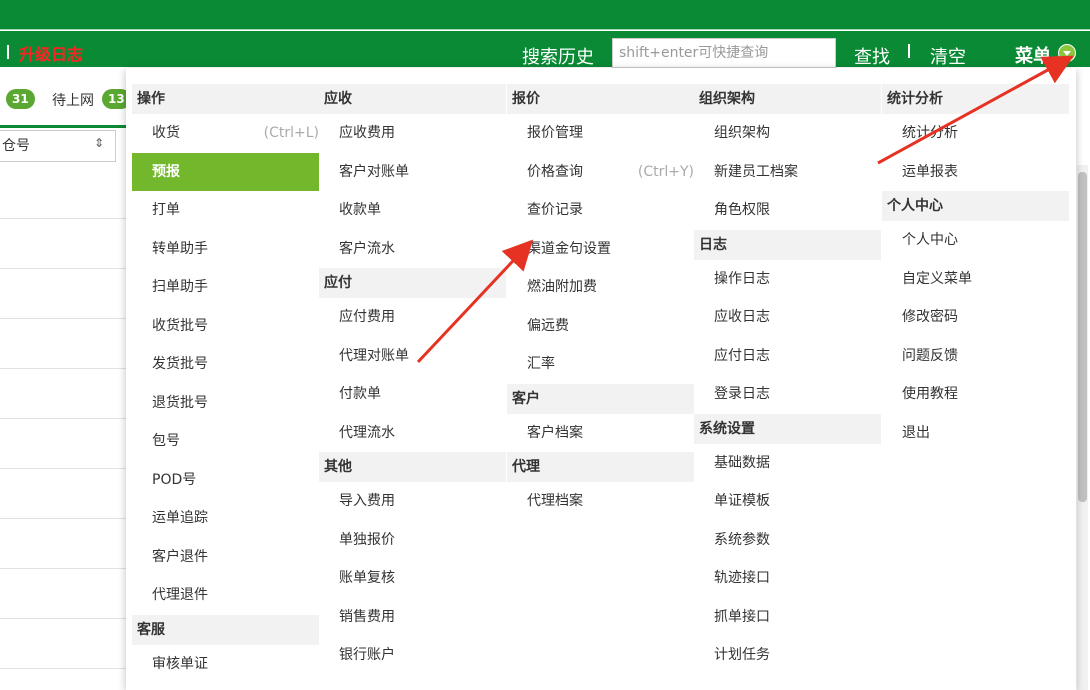  What do you see at coordinates (975, 172) in the screenshot?
I see `menu-item-waybill-report: 运单报表` at bounding box center [975, 172].